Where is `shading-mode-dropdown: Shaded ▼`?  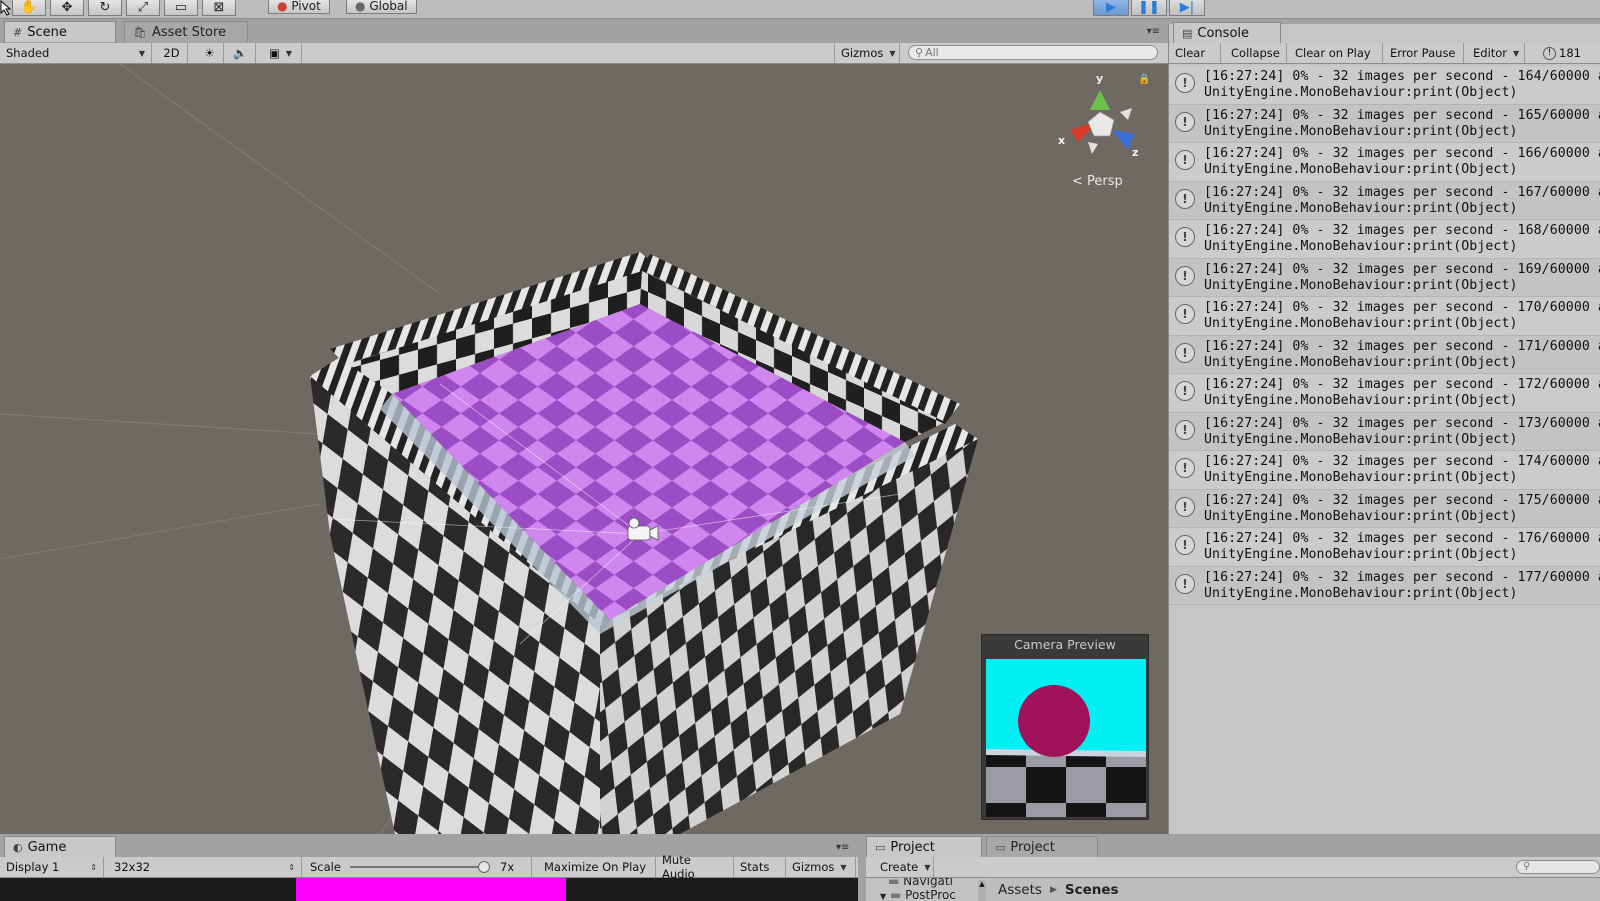 shading-mode-dropdown: Shaded ▼ is located at coordinates (76, 53).